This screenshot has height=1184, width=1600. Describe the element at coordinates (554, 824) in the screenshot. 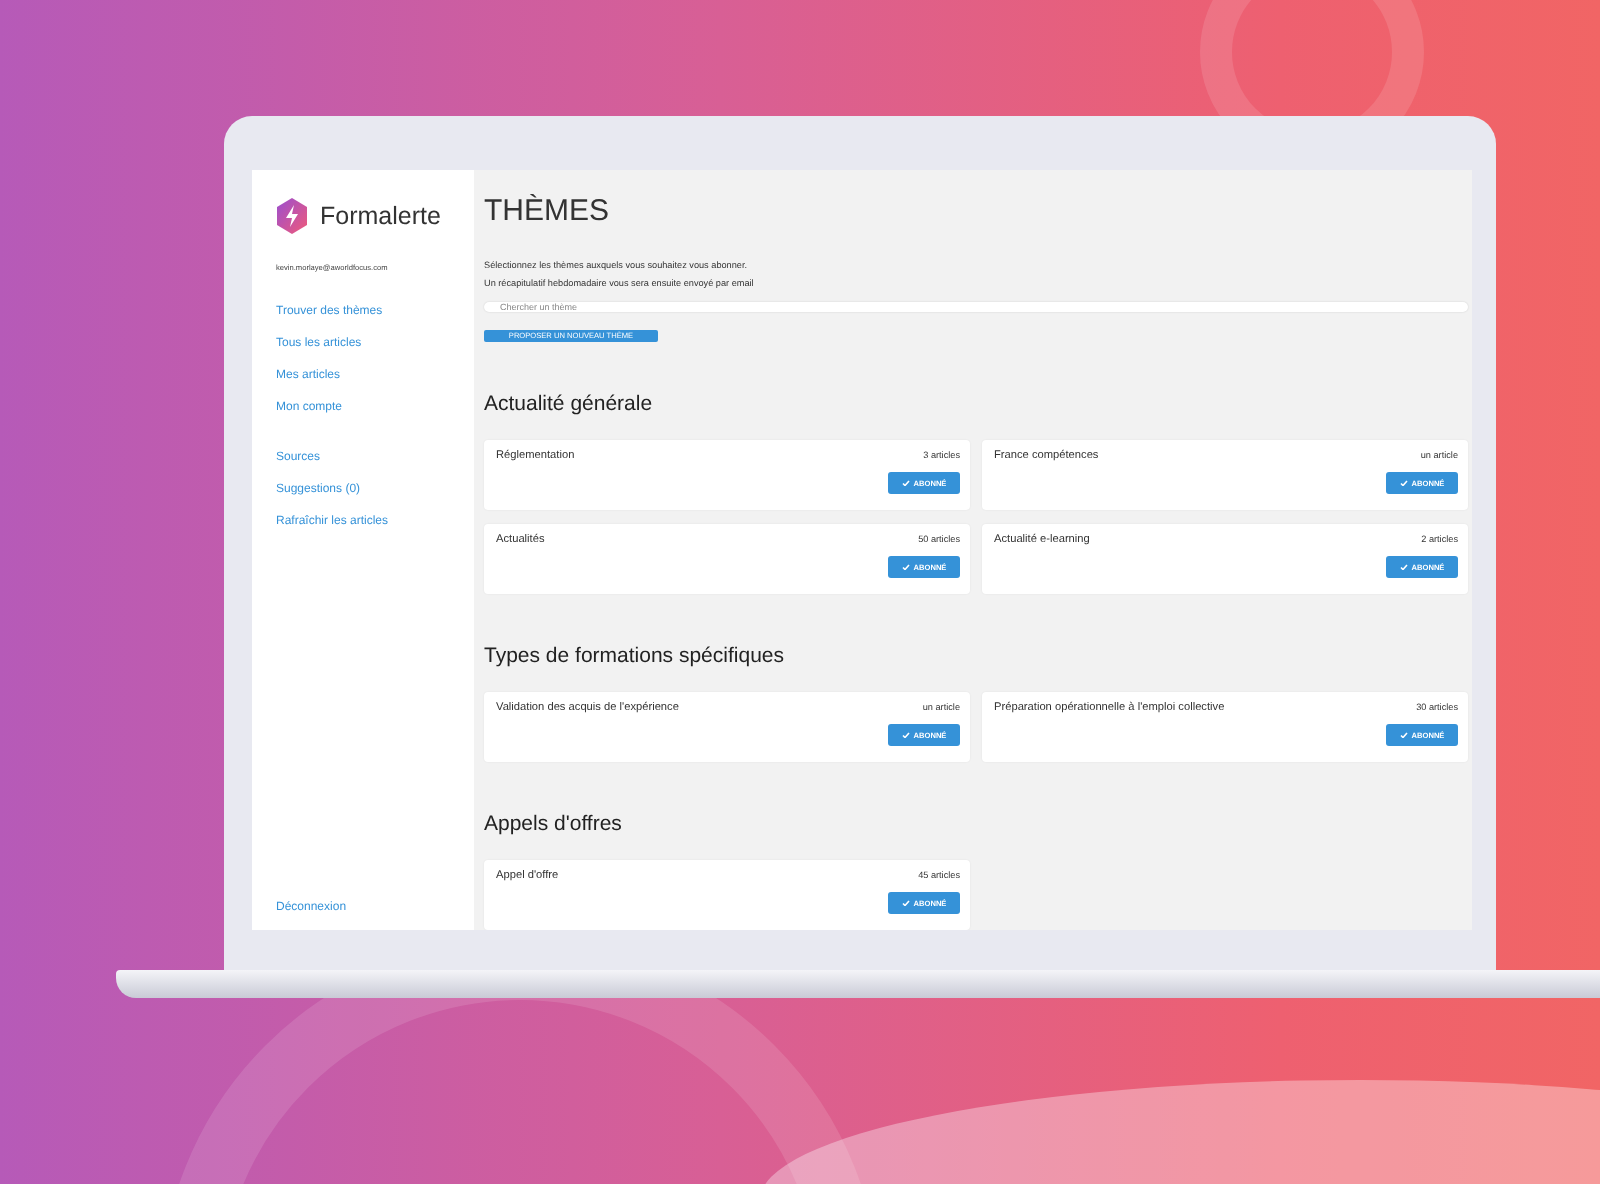

I see `section-heading: Appels d'offres` at that location.